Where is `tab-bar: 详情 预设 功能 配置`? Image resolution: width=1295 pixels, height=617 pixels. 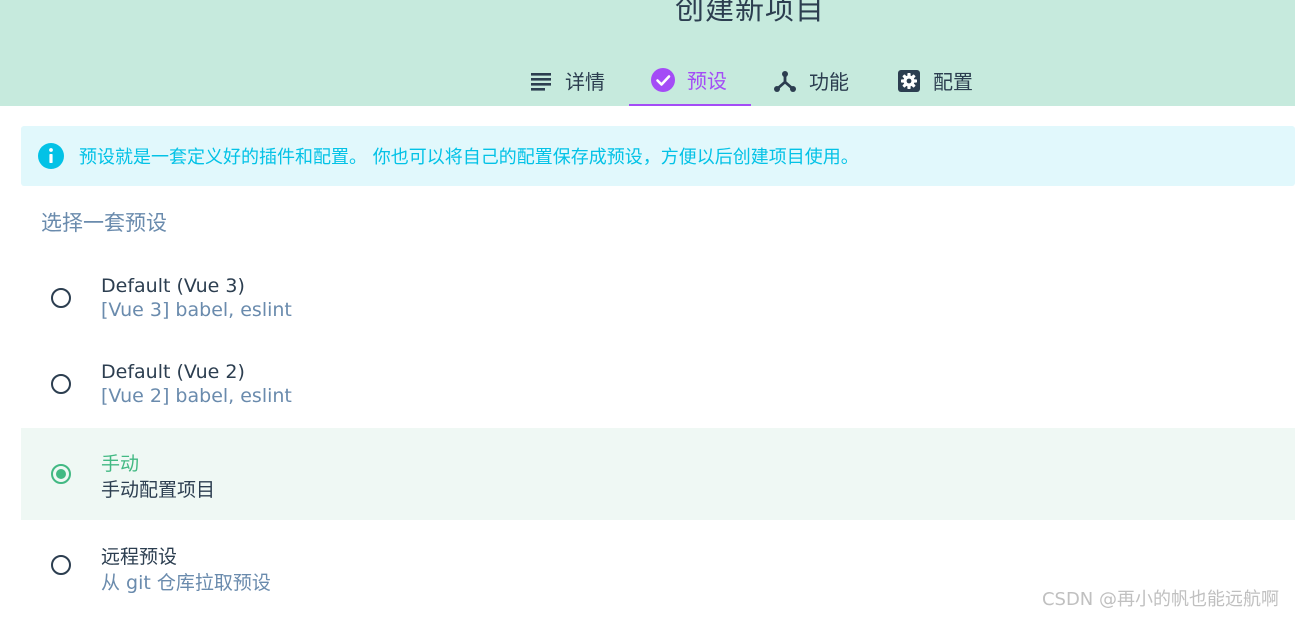 tab-bar: 详情 预设 功能 配置 is located at coordinates (647, 80).